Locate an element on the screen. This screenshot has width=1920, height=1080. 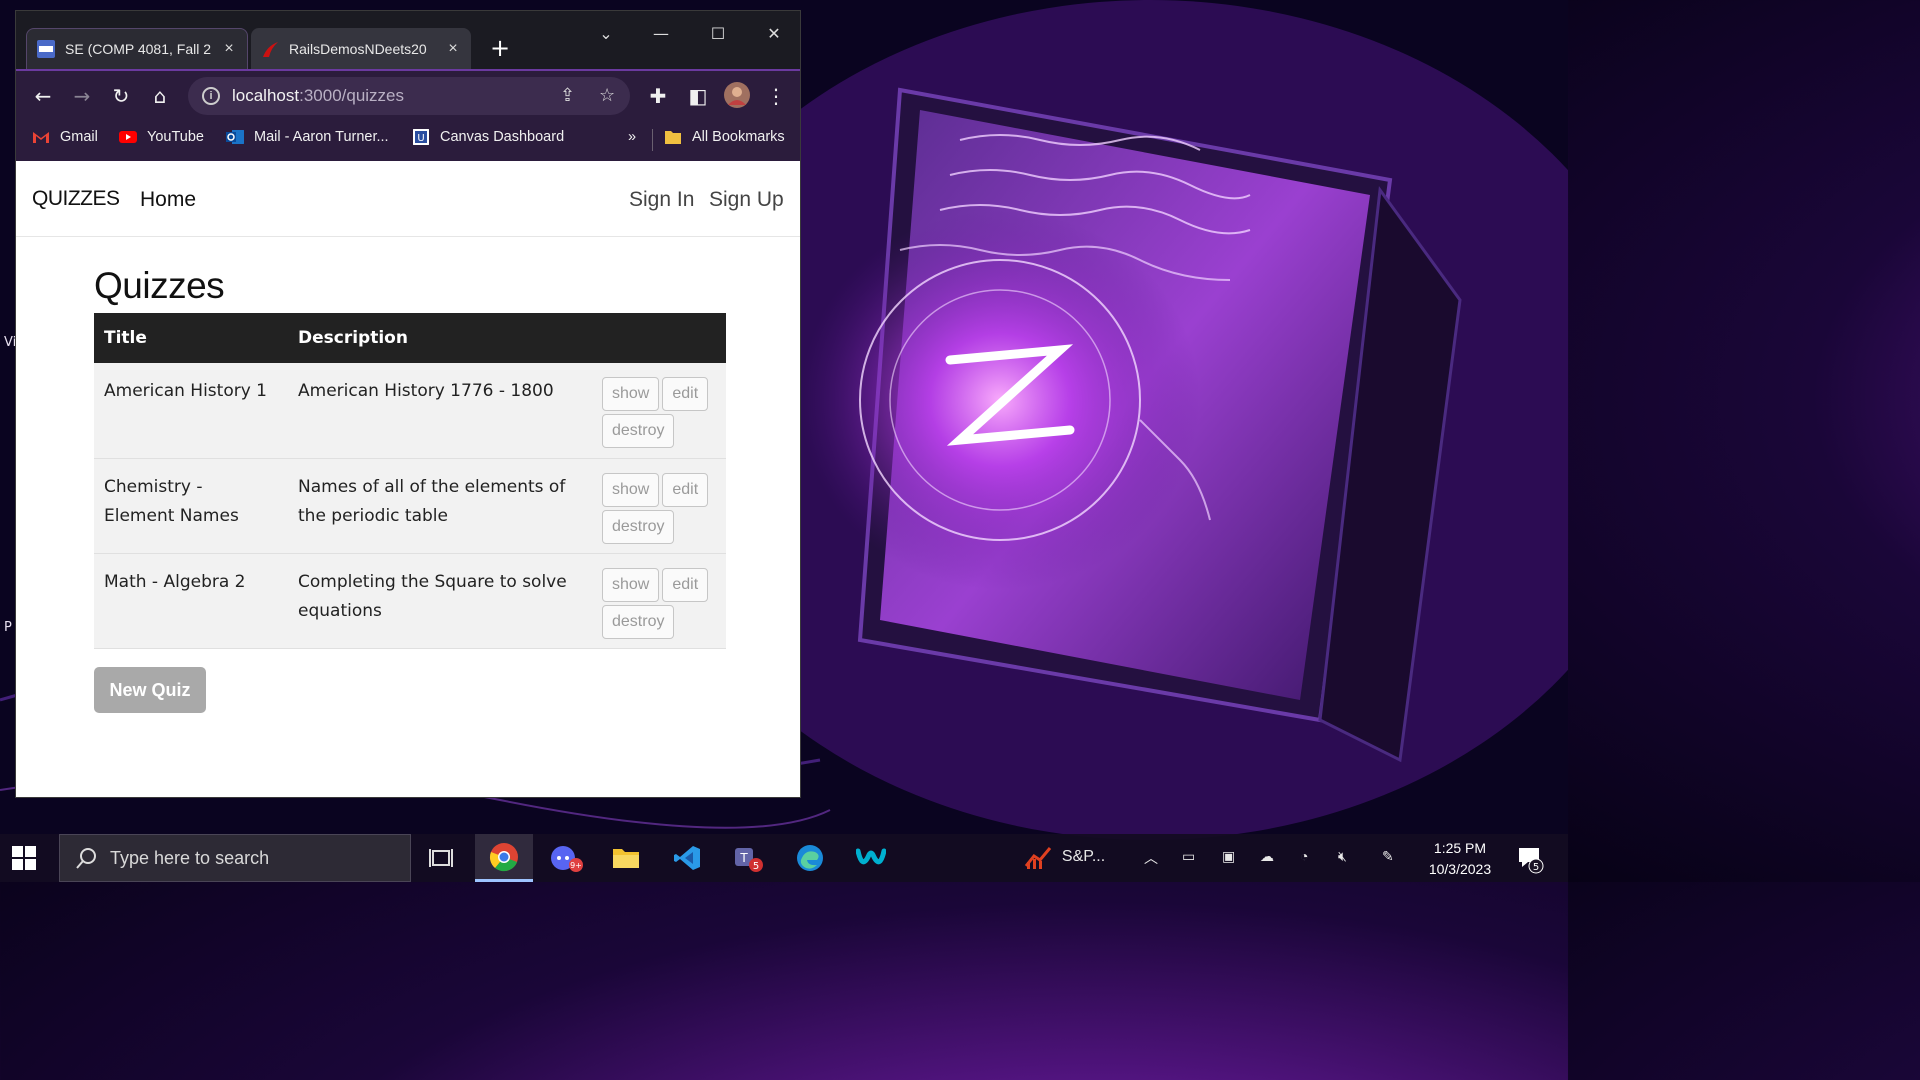
bookmark-gmail: Gmail is located at coordinates (65, 137).